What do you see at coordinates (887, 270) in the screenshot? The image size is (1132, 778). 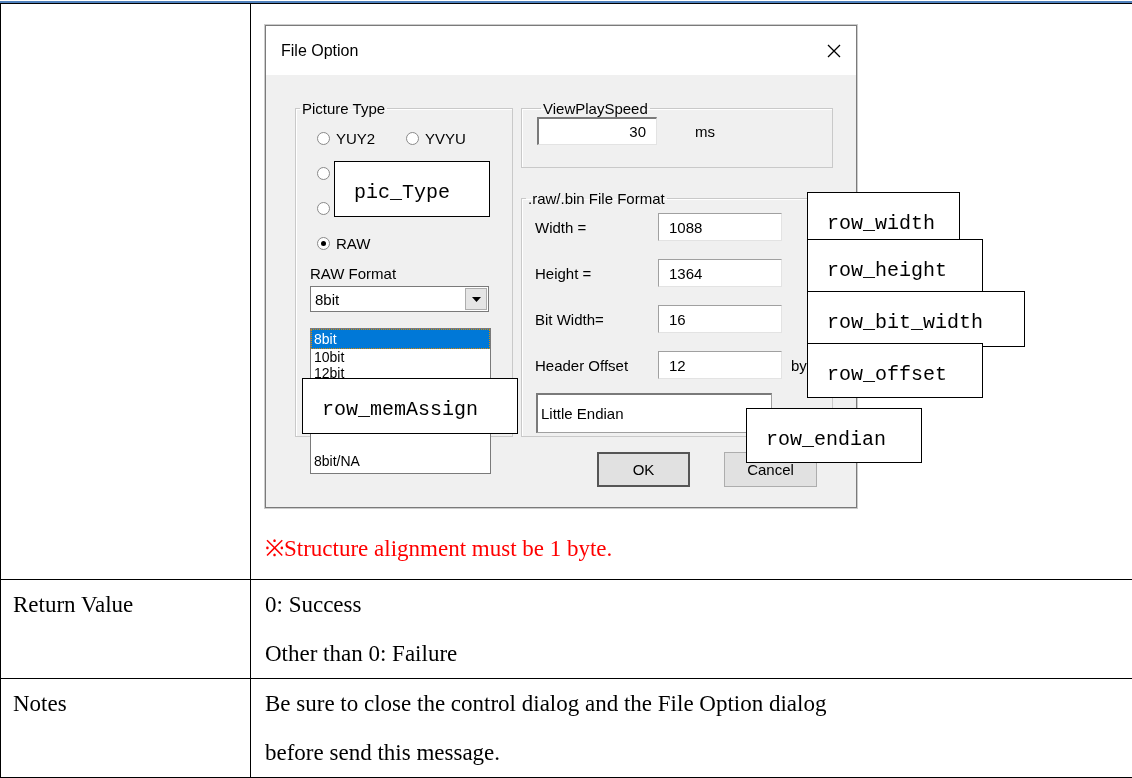 I see `callout-label: row_height` at bounding box center [887, 270].